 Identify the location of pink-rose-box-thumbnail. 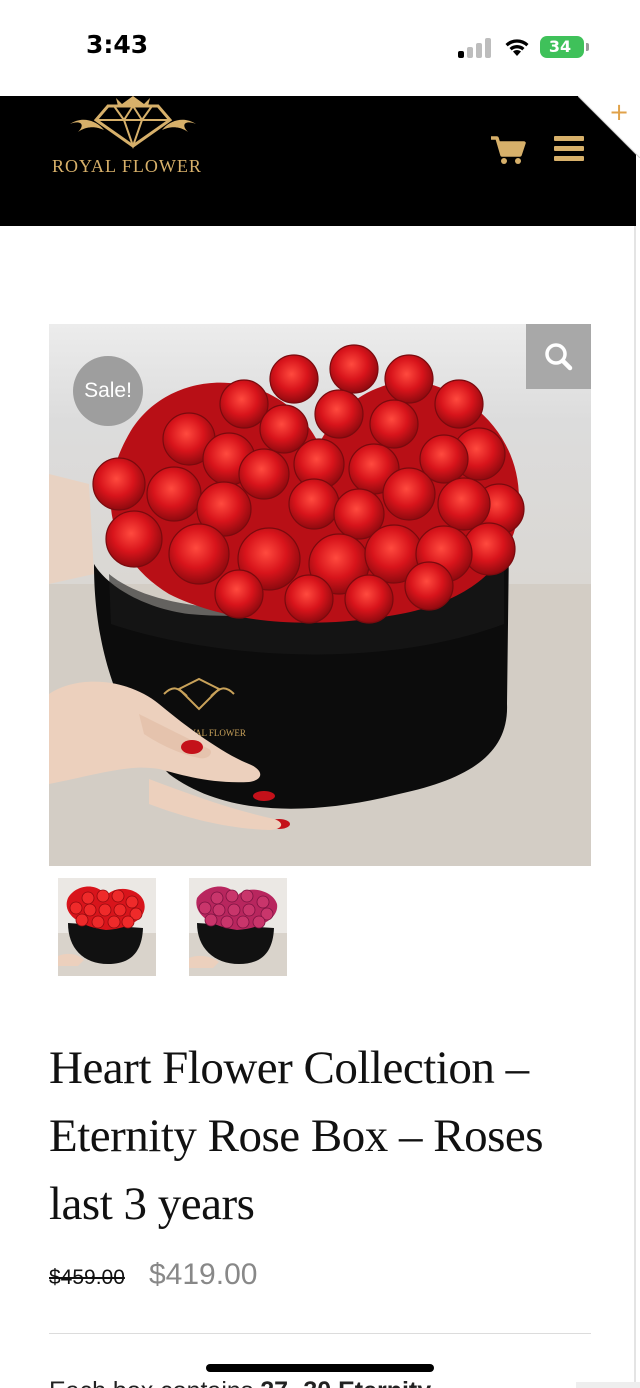
(238, 931).